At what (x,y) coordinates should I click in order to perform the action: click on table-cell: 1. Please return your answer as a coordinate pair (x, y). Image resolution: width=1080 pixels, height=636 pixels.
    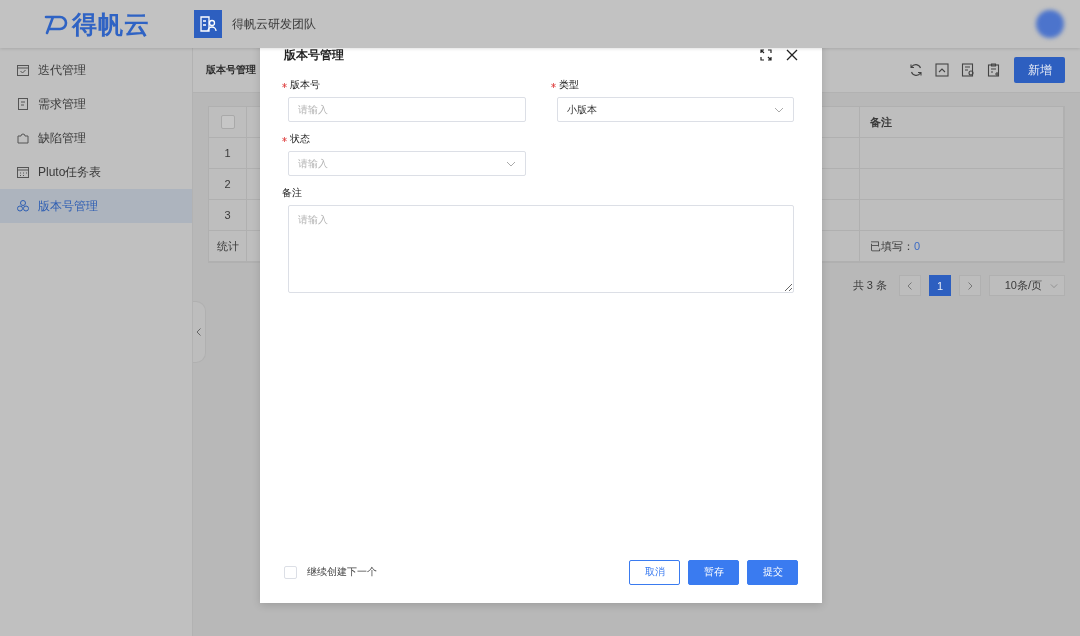
    Looking at the image, I should click on (228, 153).